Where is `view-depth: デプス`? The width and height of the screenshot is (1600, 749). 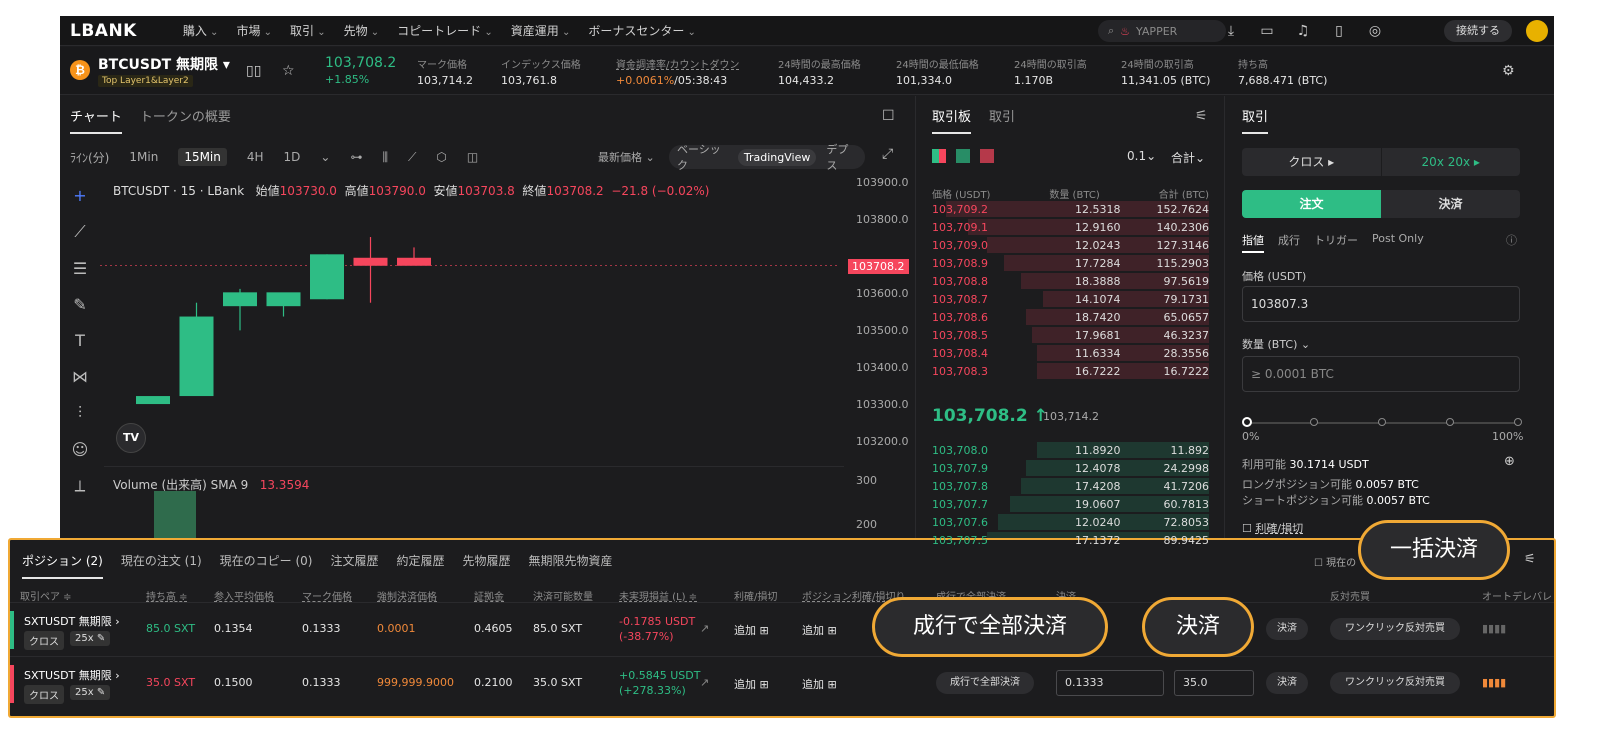 view-depth: デプス is located at coordinates (841, 157).